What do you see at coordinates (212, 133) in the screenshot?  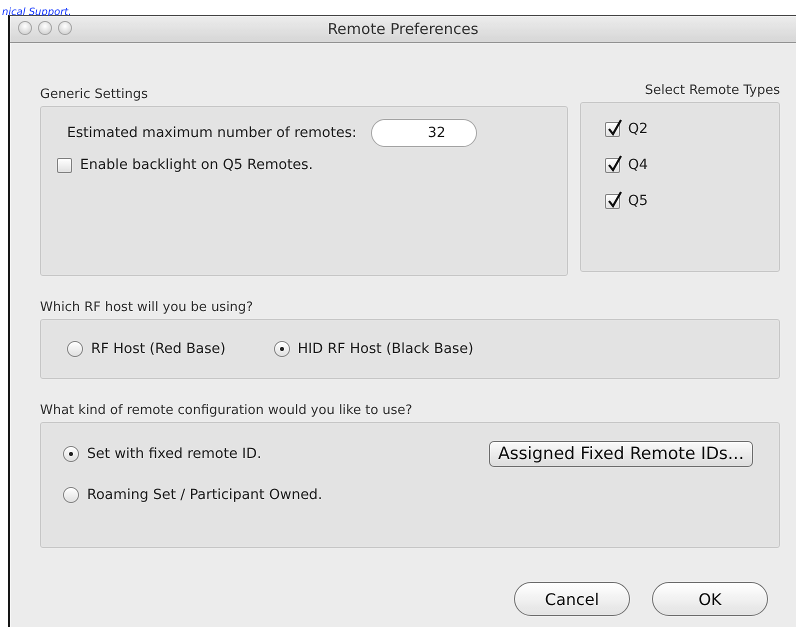 I see `field-label: Estimated maximum number of remotes:` at bounding box center [212, 133].